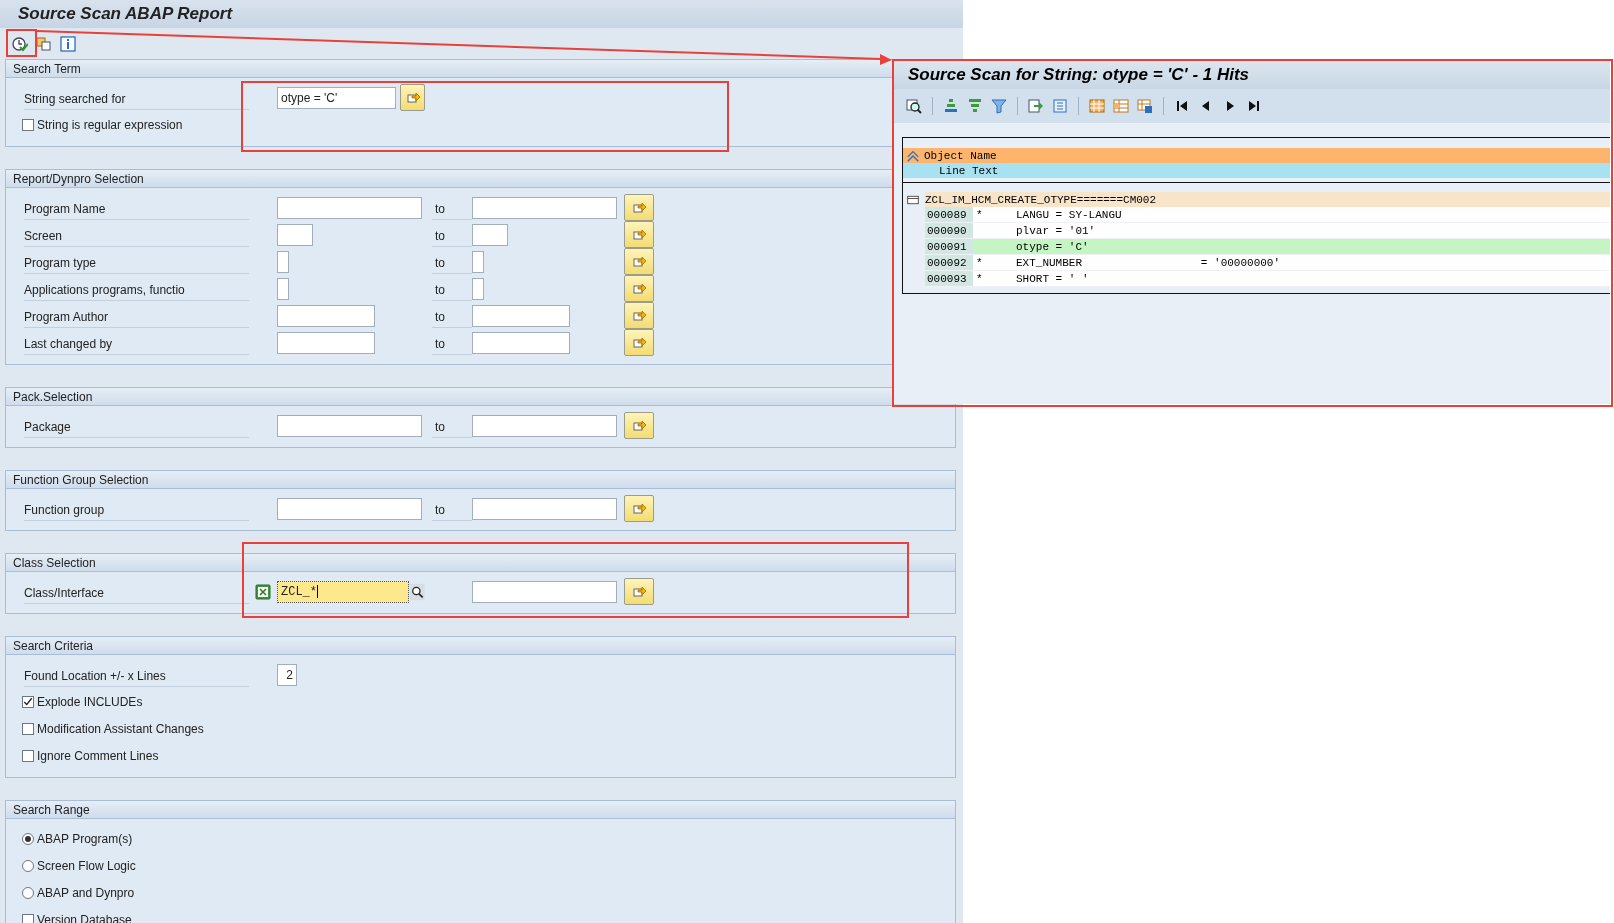  I want to click on expand-icon, so click(913, 155).